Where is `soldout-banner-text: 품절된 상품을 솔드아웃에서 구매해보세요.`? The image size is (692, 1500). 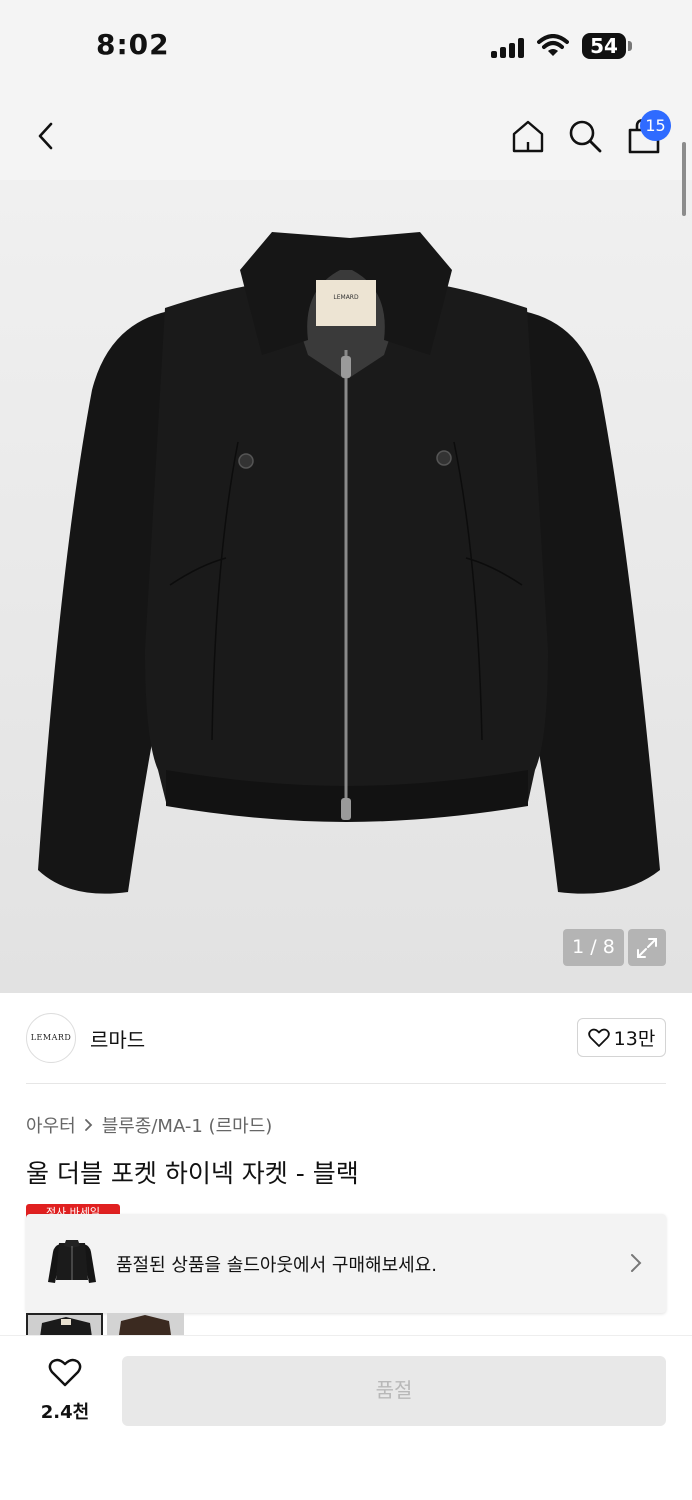 soldout-banner-text: 품절된 상품을 솔드아웃에서 구매해보세요. is located at coordinates (276, 1265).